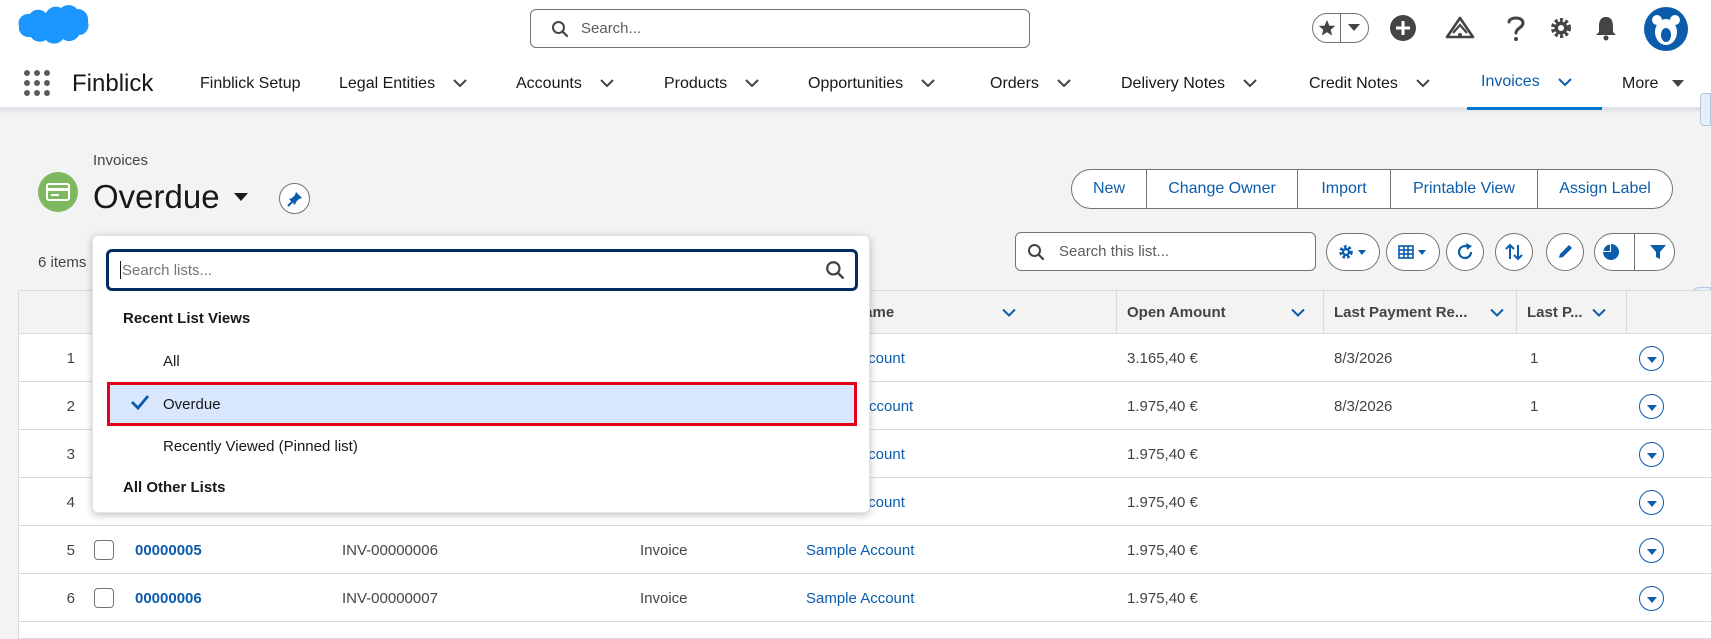 Image resolution: width=1711 pixels, height=639 pixels. What do you see at coordinates (1561, 28) in the screenshot?
I see `setup-gear-icon` at bounding box center [1561, 28].